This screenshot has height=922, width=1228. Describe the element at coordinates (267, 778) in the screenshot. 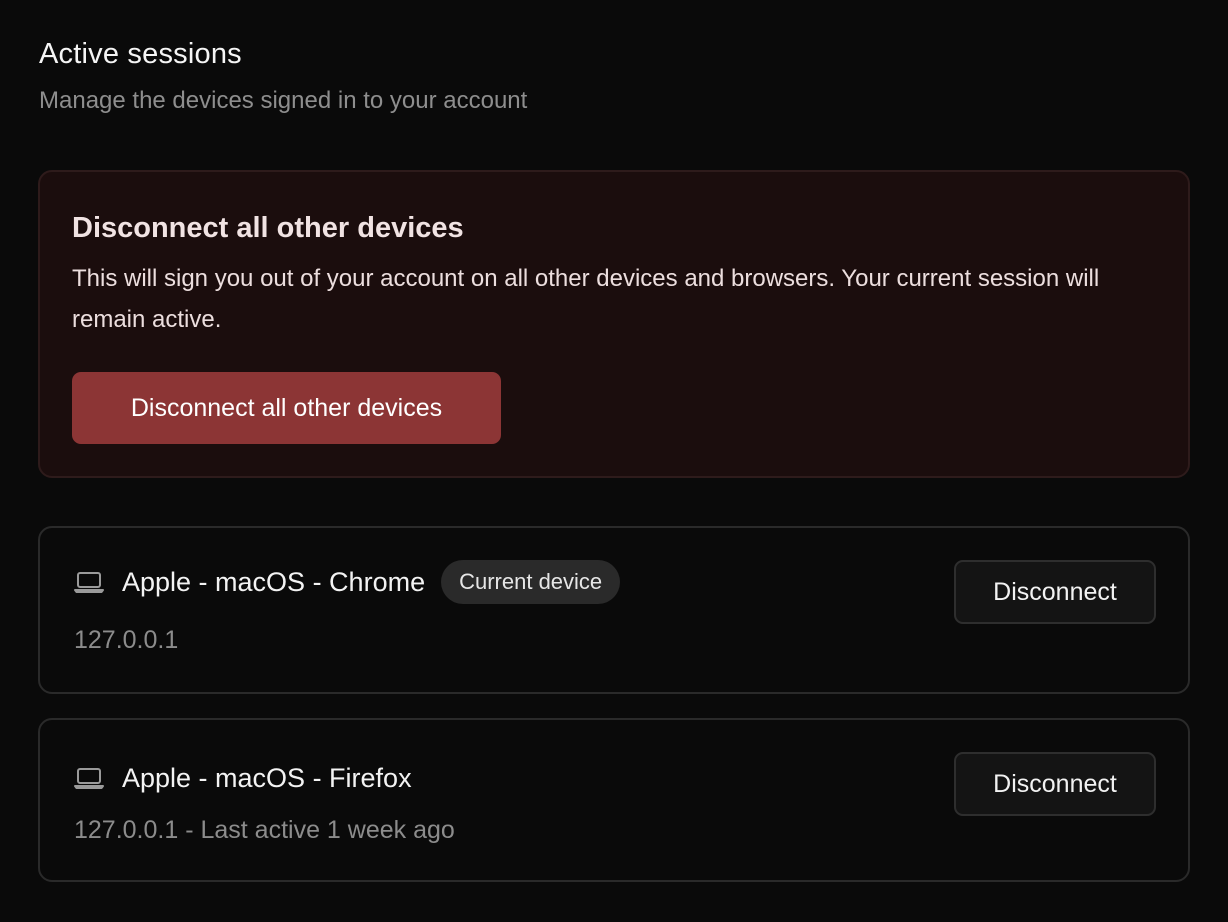

I see `session-device-name: Apple - macOS - Firefox` at that location.